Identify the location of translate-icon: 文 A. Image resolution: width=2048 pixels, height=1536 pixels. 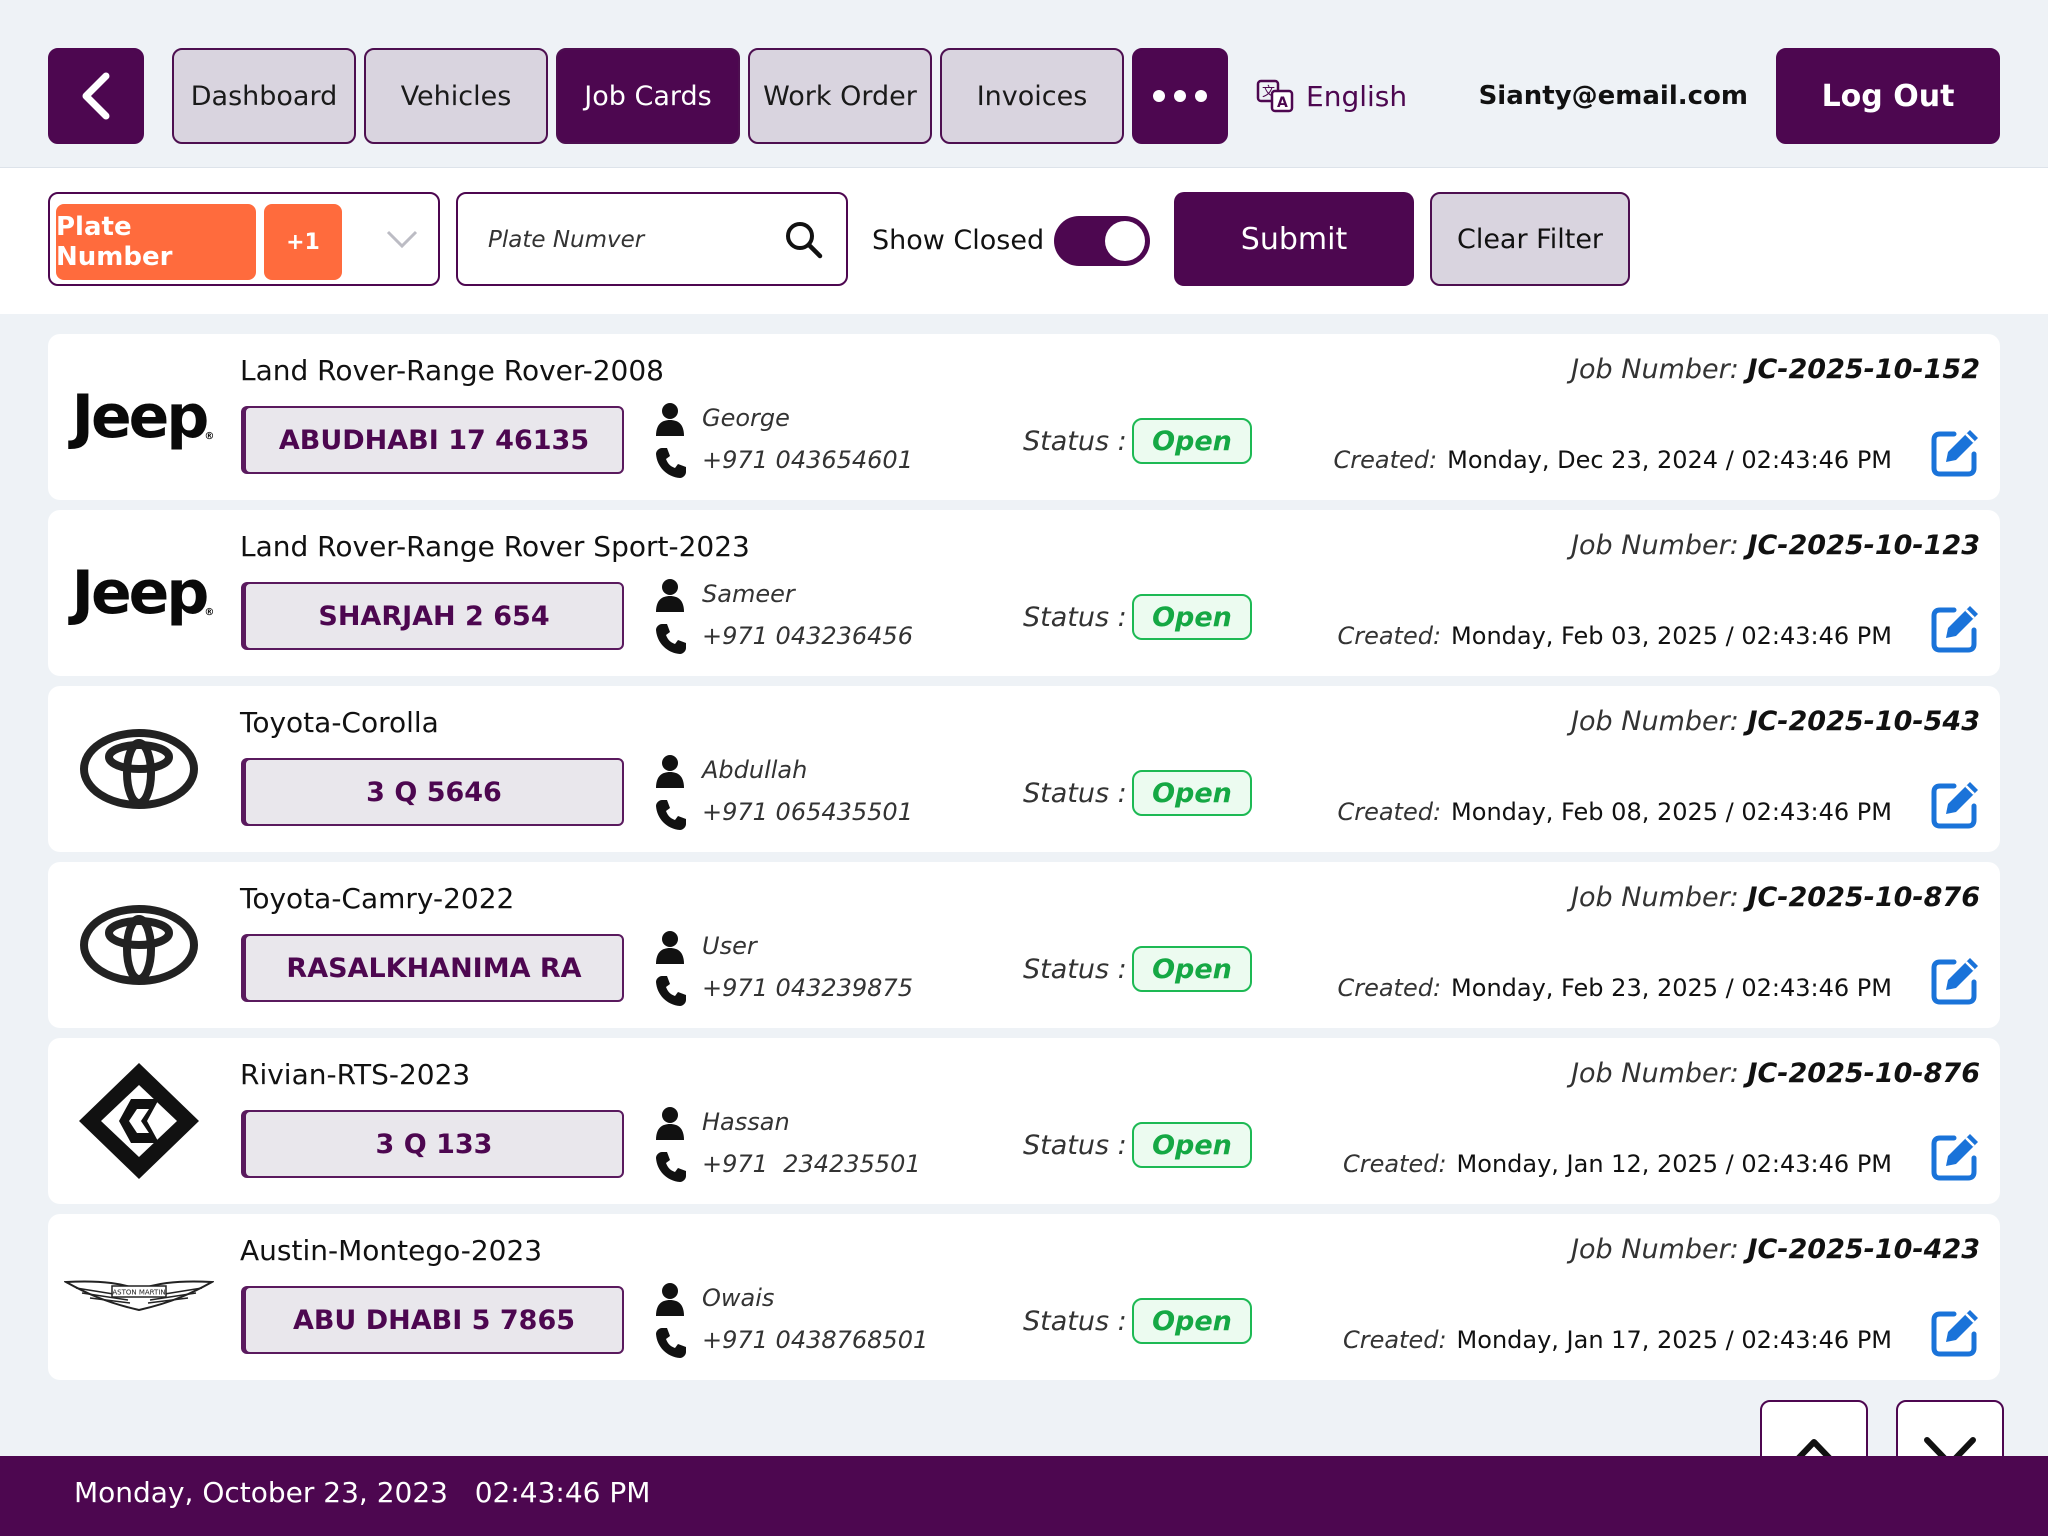
(1275, 96).